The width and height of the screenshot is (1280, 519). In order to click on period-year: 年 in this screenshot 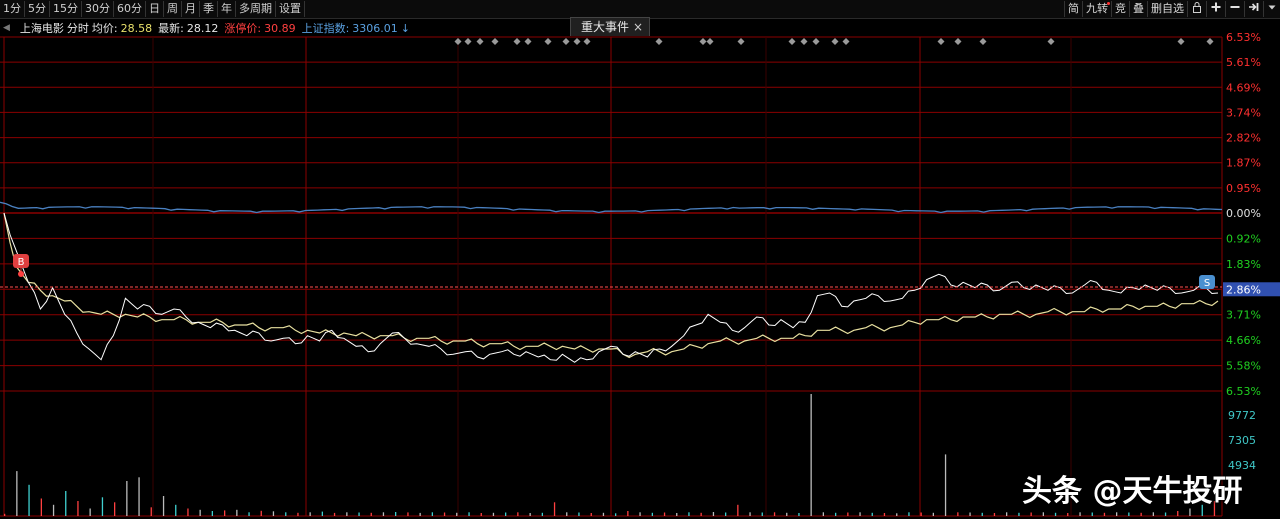, I will do `click(227, 9)`.